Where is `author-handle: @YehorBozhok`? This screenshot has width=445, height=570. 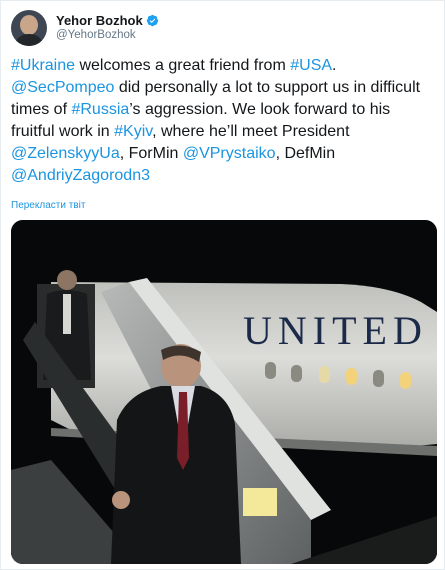 author-handle: @YehorBozhok is located at coordinates (107, 35).